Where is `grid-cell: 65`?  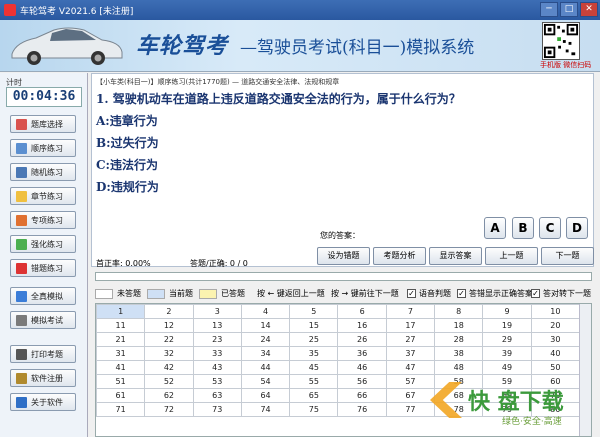
grid-cell: 65 is located at coordinates (314, 395).